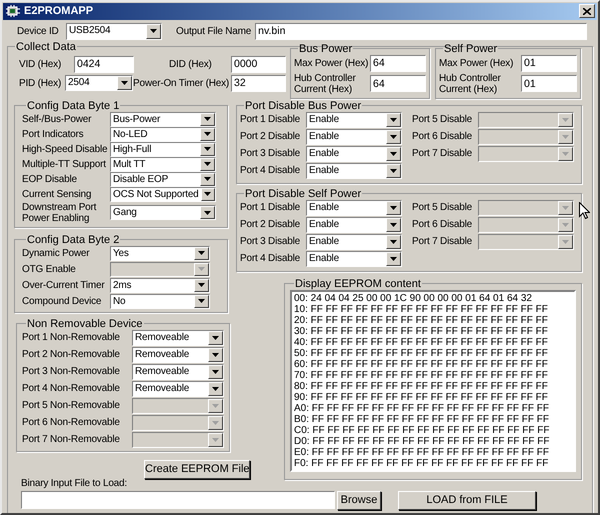 This screenshot has width=600, height=515. I want to click on field-label: Port 6 Disable, so click(443, 224).